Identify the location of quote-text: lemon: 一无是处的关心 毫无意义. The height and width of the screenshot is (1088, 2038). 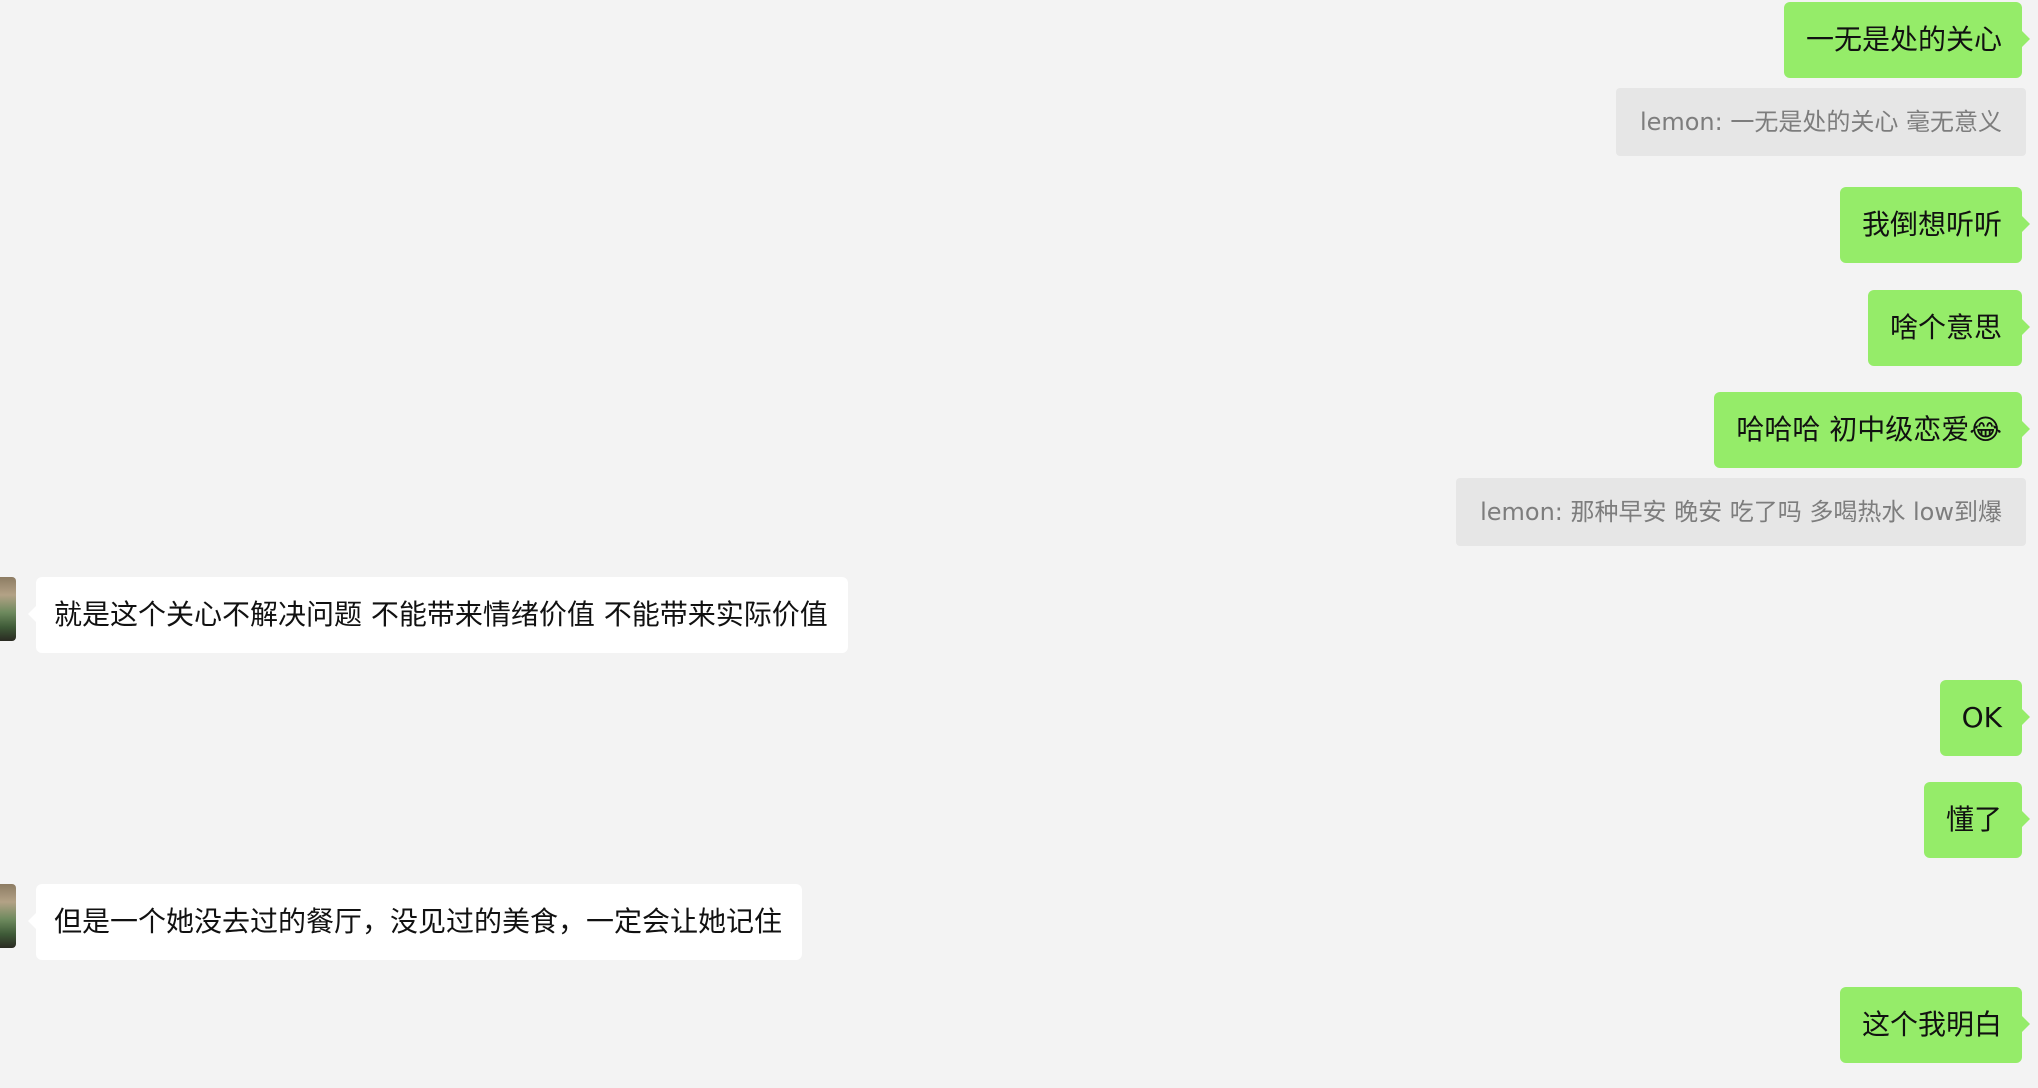
(1820, 122).